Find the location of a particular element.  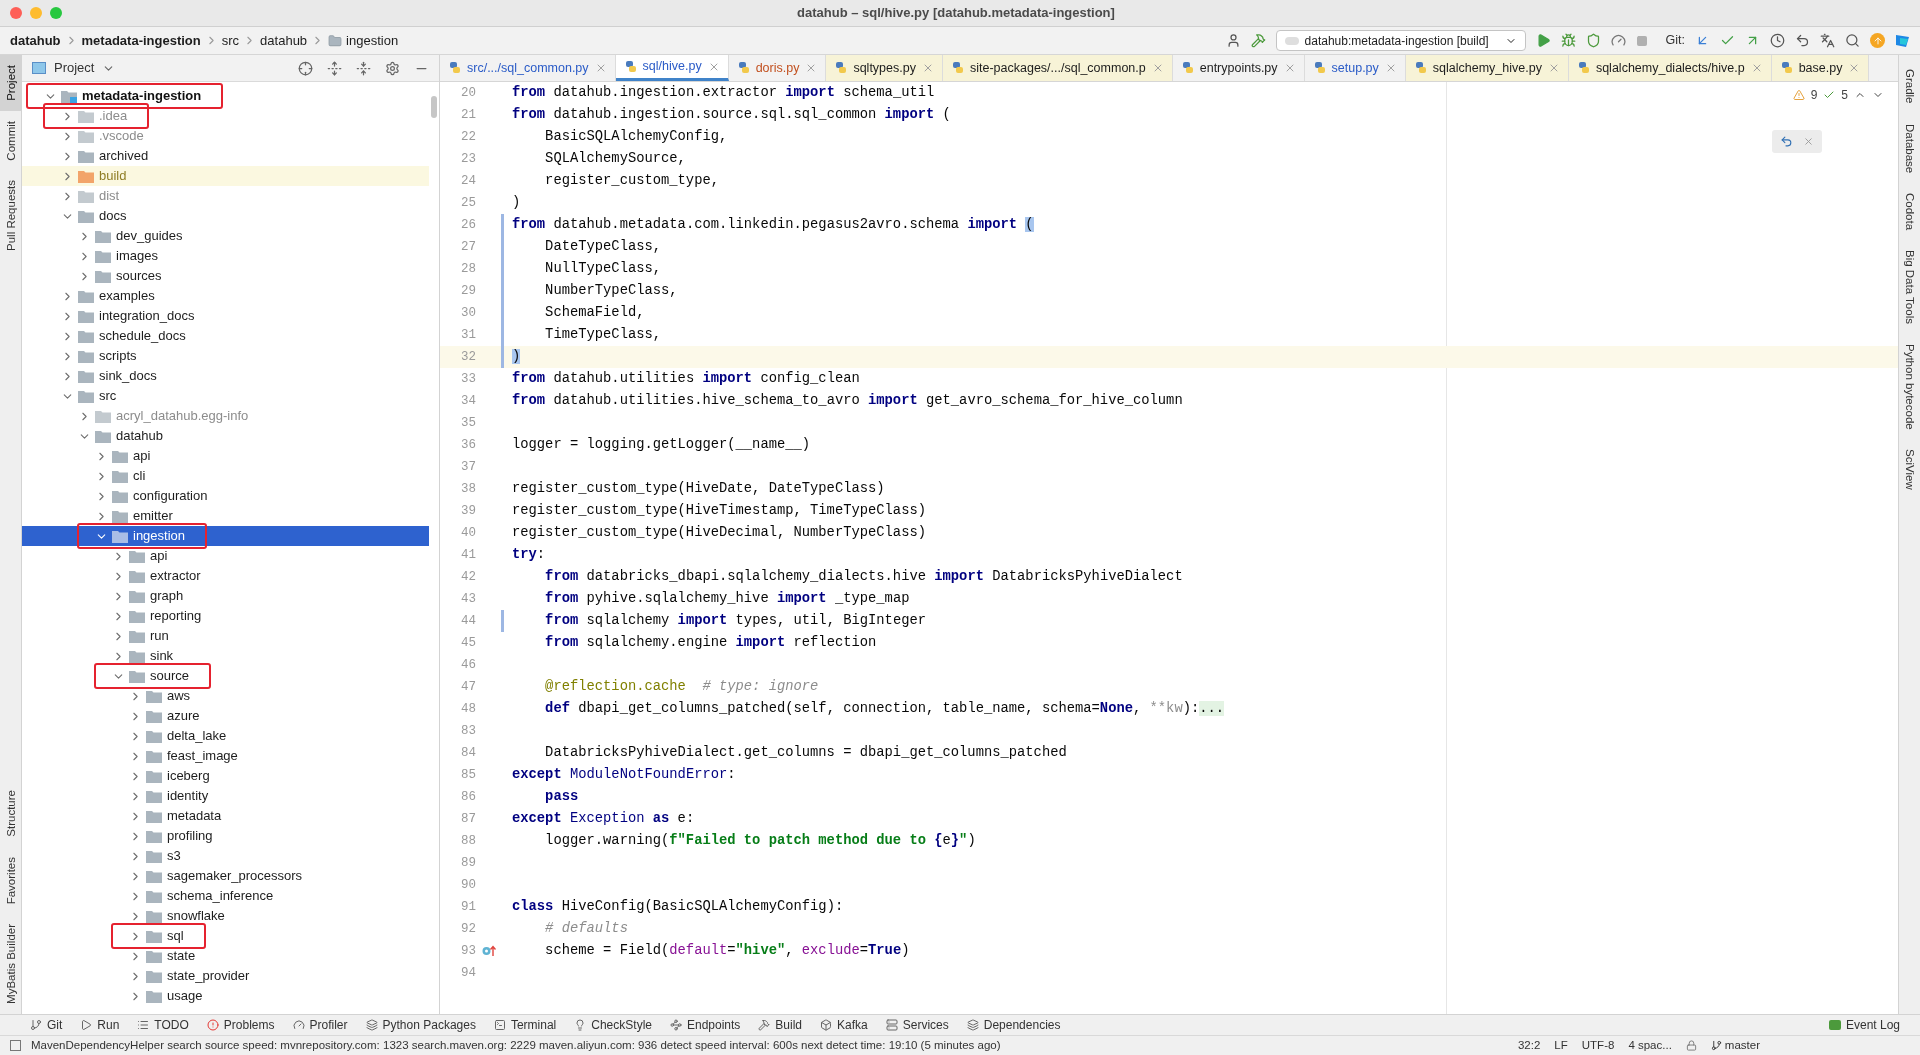

editor-tab: sqlalchemy_dialects/hive.p is located at coordinates (1670, 68).